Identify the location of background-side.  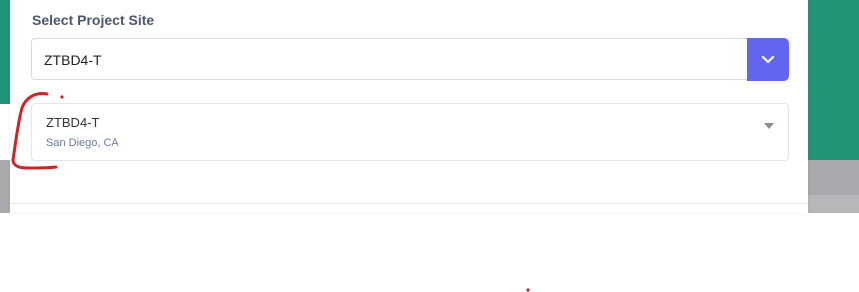
(833, 80).